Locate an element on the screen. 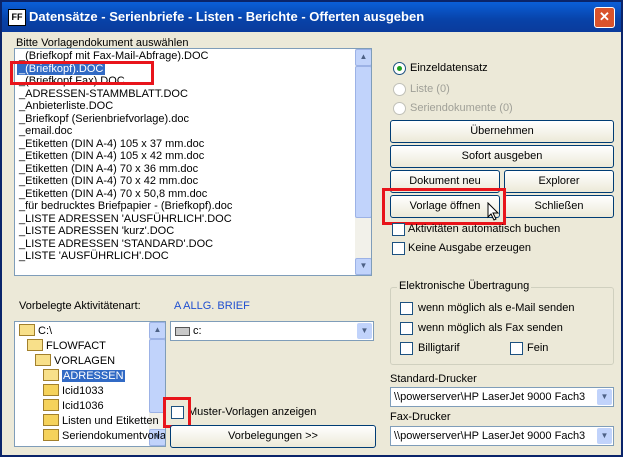 The height and width of the screenshot is (457, 623). folder-tree-item: ADRESSEN is located at coordinates (84, 376).